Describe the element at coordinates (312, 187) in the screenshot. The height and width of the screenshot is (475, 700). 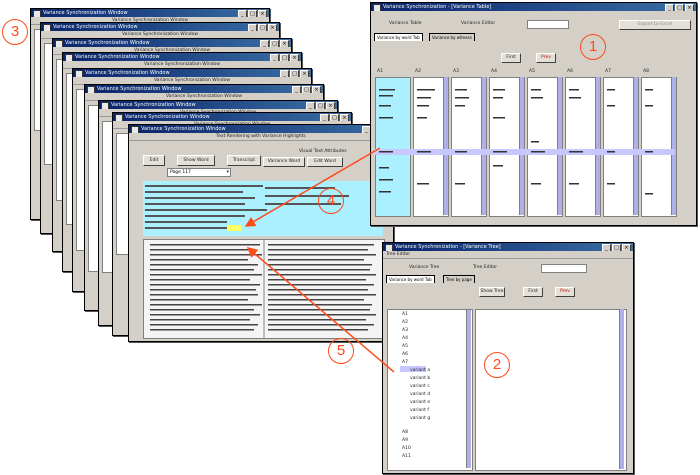
I see `arrow-table-to-text` at that location.